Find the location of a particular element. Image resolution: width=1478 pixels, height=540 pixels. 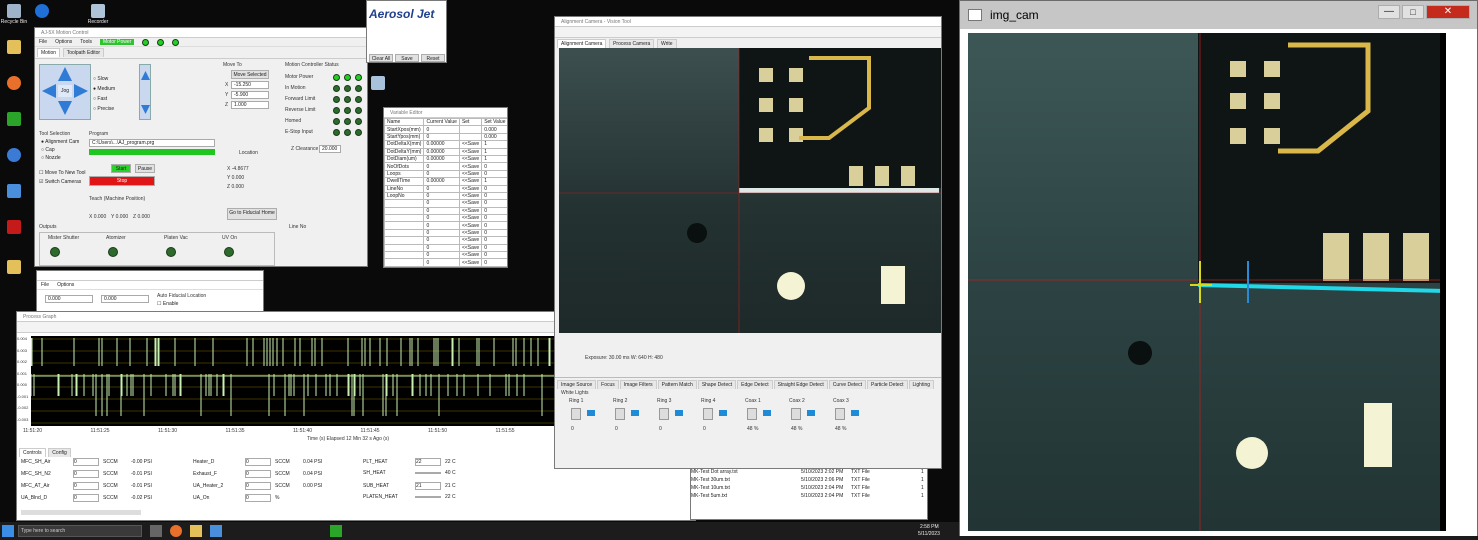

bottom-tab: Image Filters is located at coordinates (638, 384).